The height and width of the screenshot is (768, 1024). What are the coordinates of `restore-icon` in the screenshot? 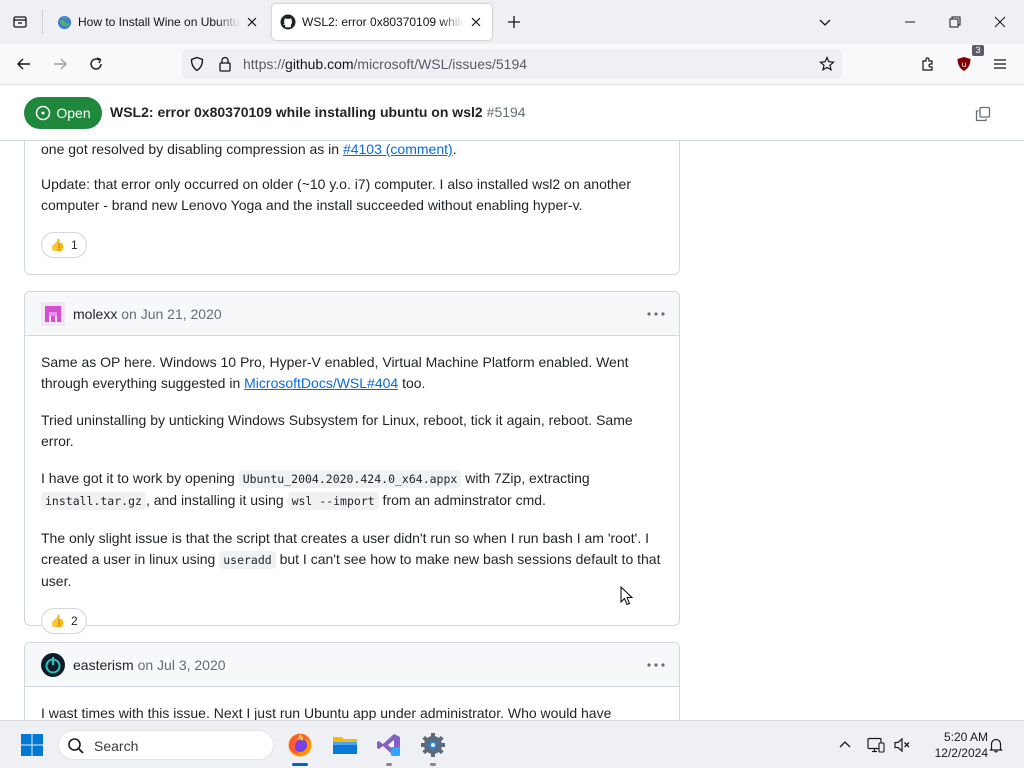 It's located at (955, 22).